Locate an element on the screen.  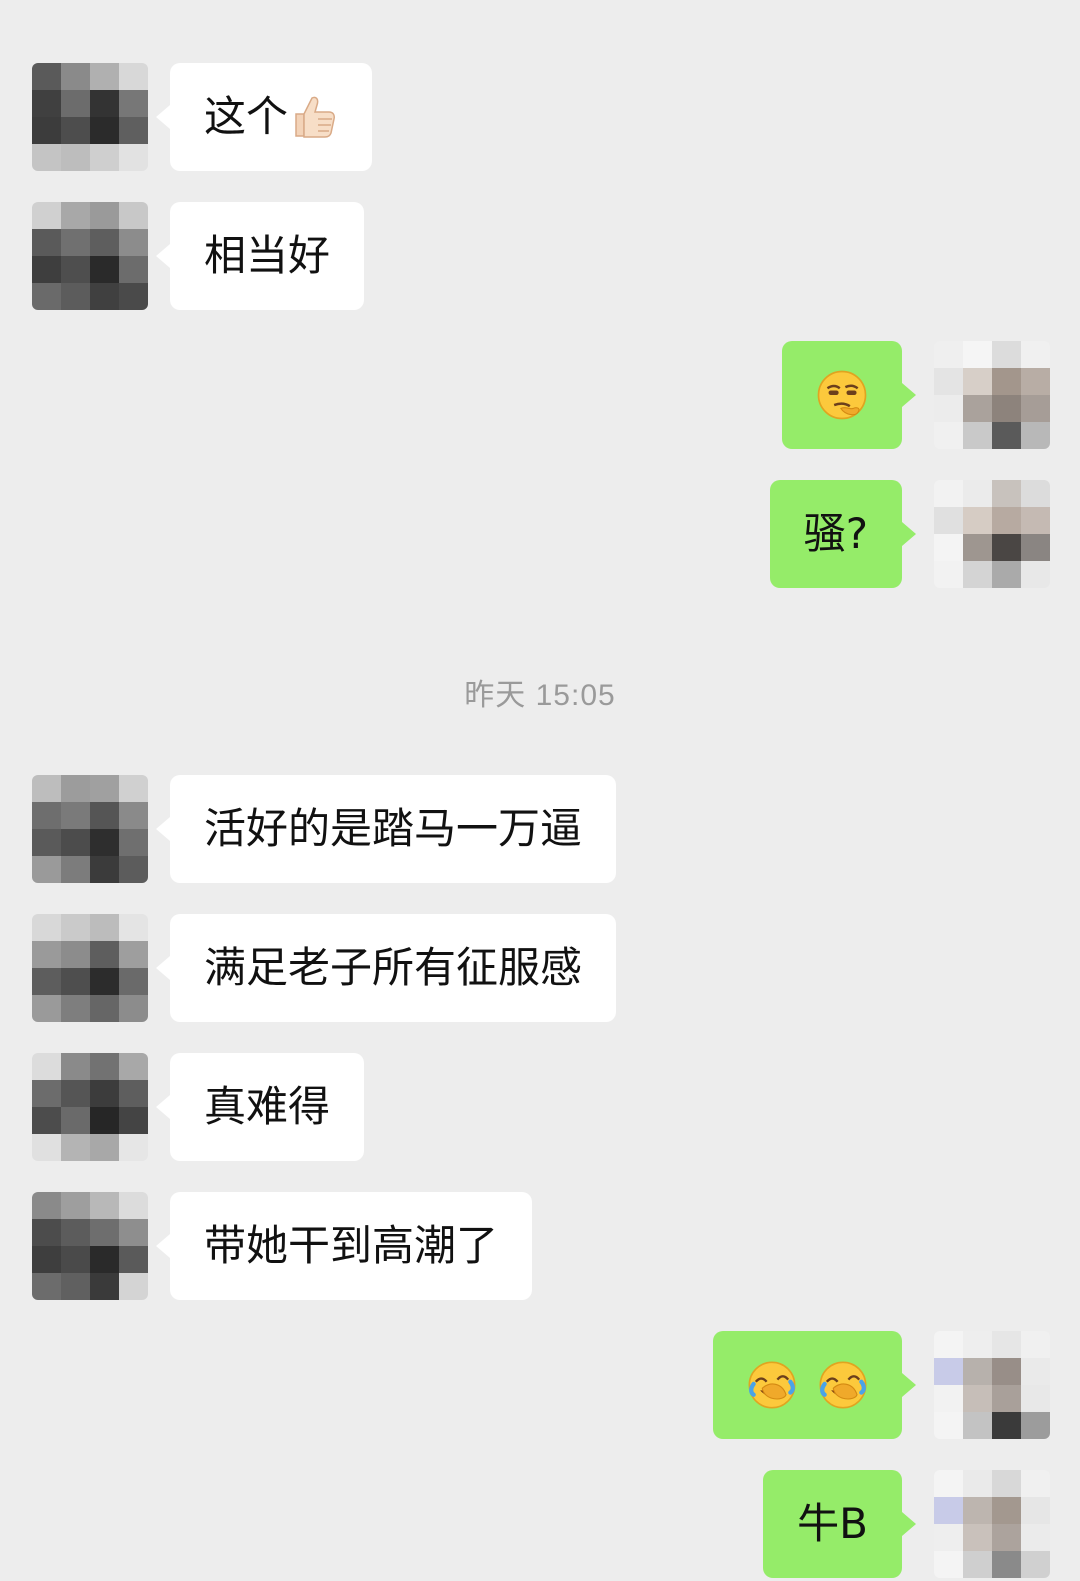
message-bubble: 活好的是踏马一万逼 is located at coordinates (386, 829).